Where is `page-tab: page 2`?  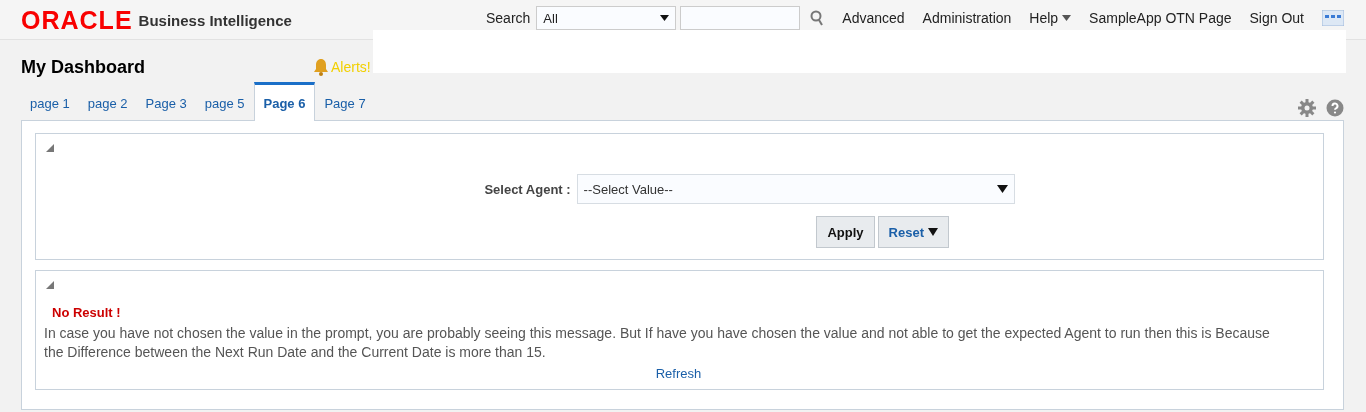
page-tab: page 2 is located at coordinates (107, 103).